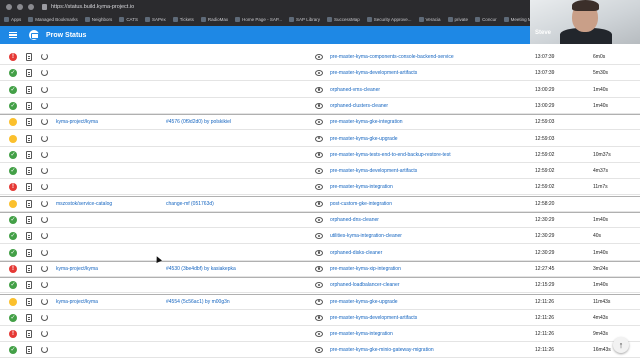 The height and width of the screenshot is (360, 640). What do you see at coordinates (53, 19) in the screenshot?
I see `bookmark-item: Managed Bookmarks` at bounding box center [53, 19].